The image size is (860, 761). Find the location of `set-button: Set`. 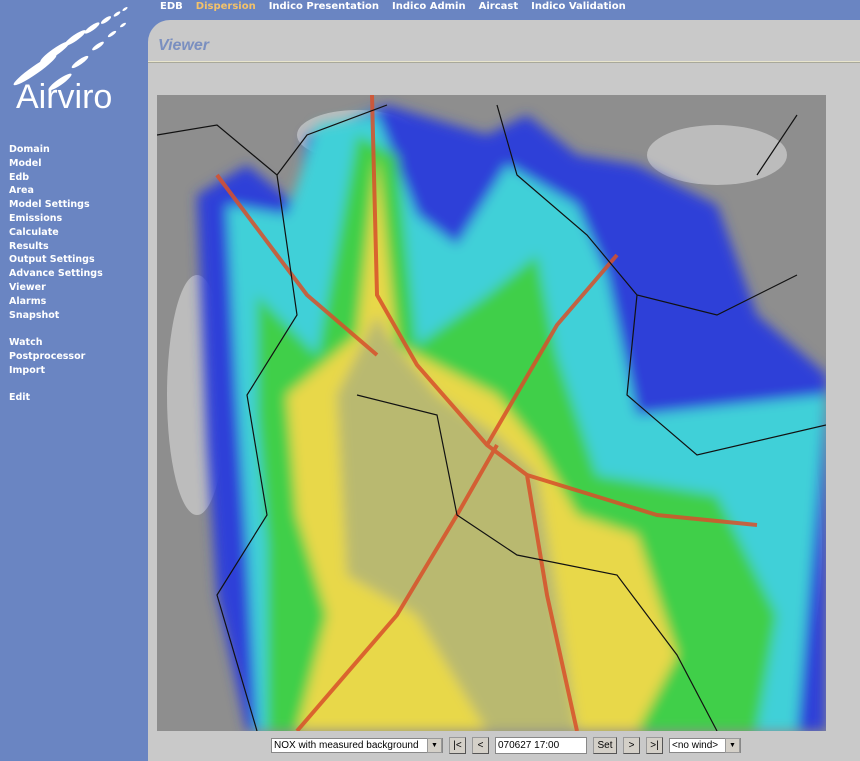

set-button: Set is located at coordinates (605, 745).